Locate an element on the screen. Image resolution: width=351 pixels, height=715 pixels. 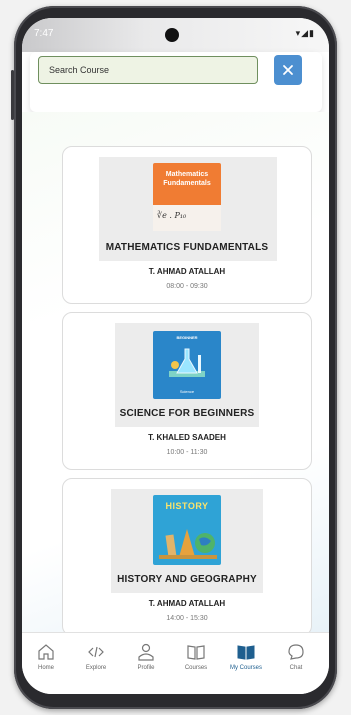
book-filled-icon is located at coordinates (246, 652).